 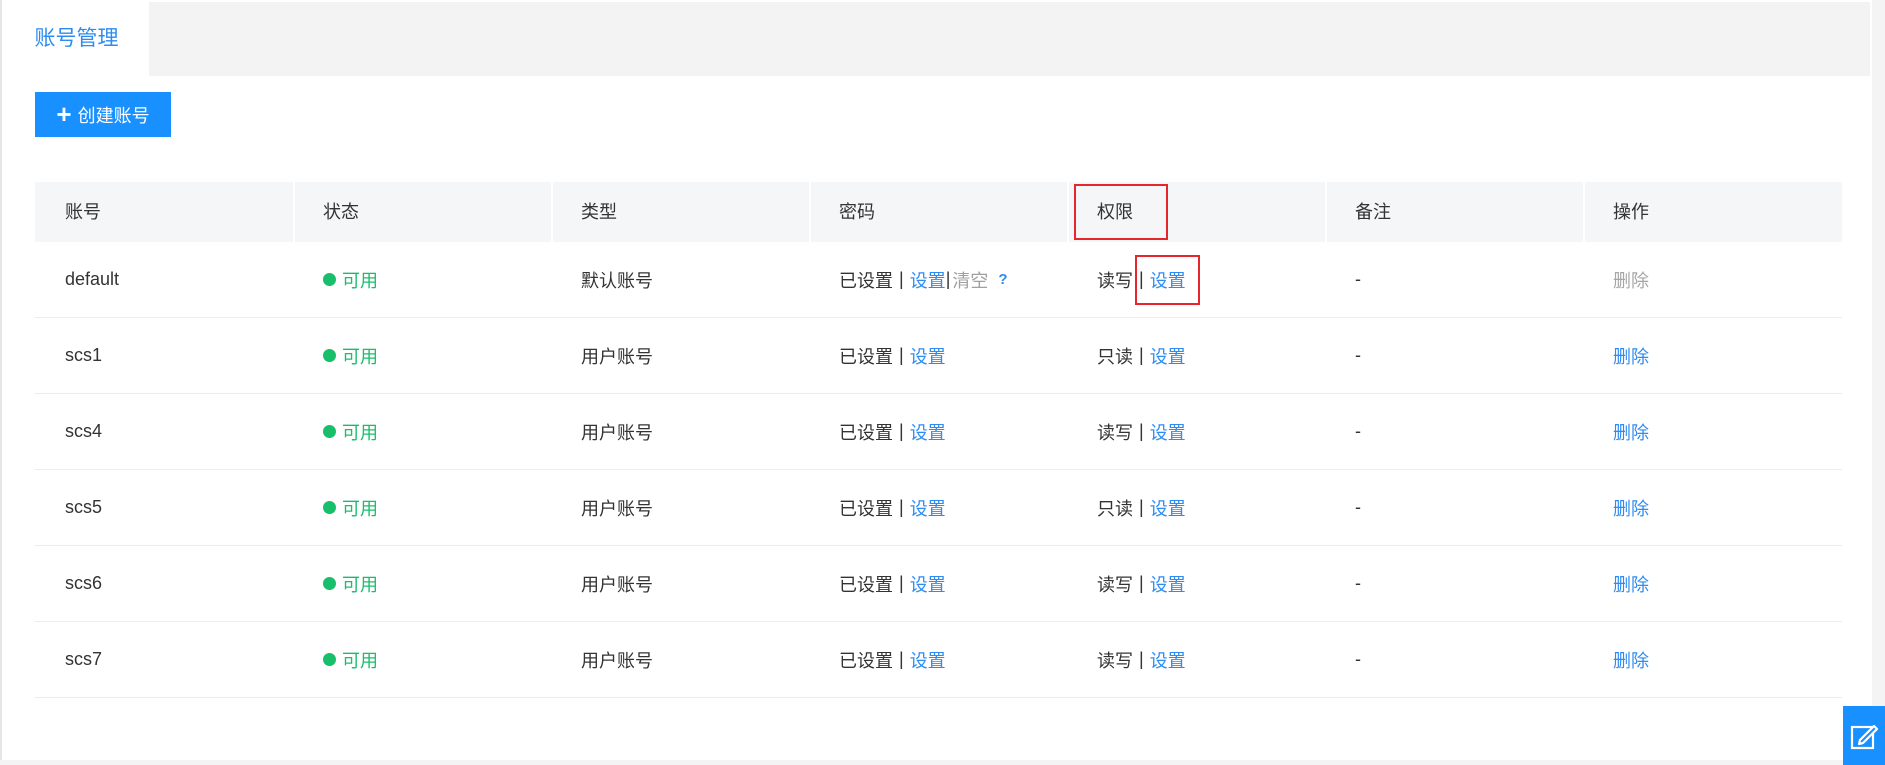 What do you see at coordinates (680, 212) in the screenshot?
I see `header-type: 类型` at bounding box center [680, 212].